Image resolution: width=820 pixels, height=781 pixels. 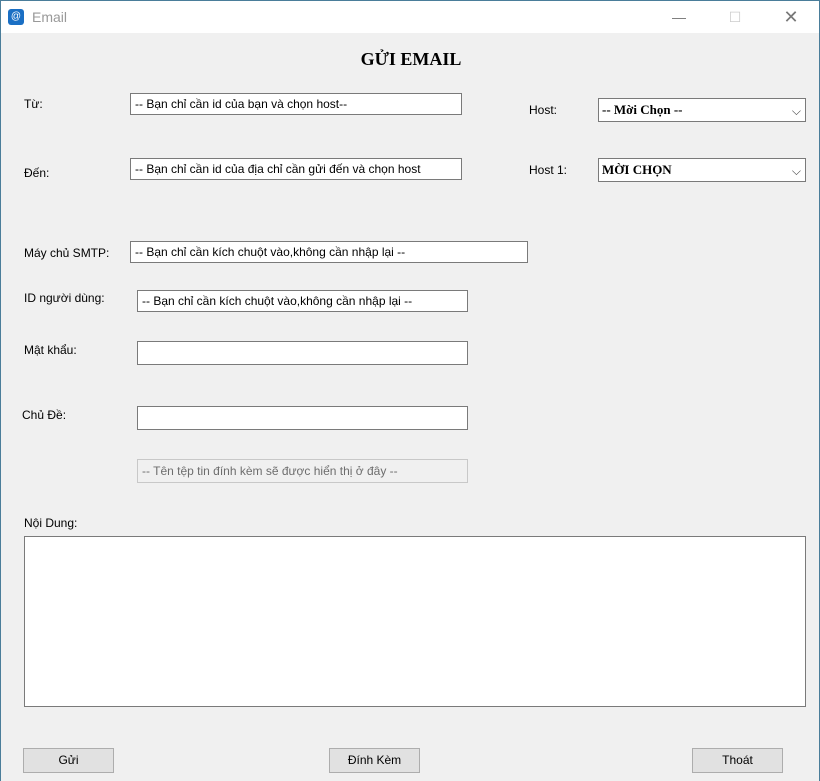 I want to click on from-label: Từ:, so click(x=33, y=104).